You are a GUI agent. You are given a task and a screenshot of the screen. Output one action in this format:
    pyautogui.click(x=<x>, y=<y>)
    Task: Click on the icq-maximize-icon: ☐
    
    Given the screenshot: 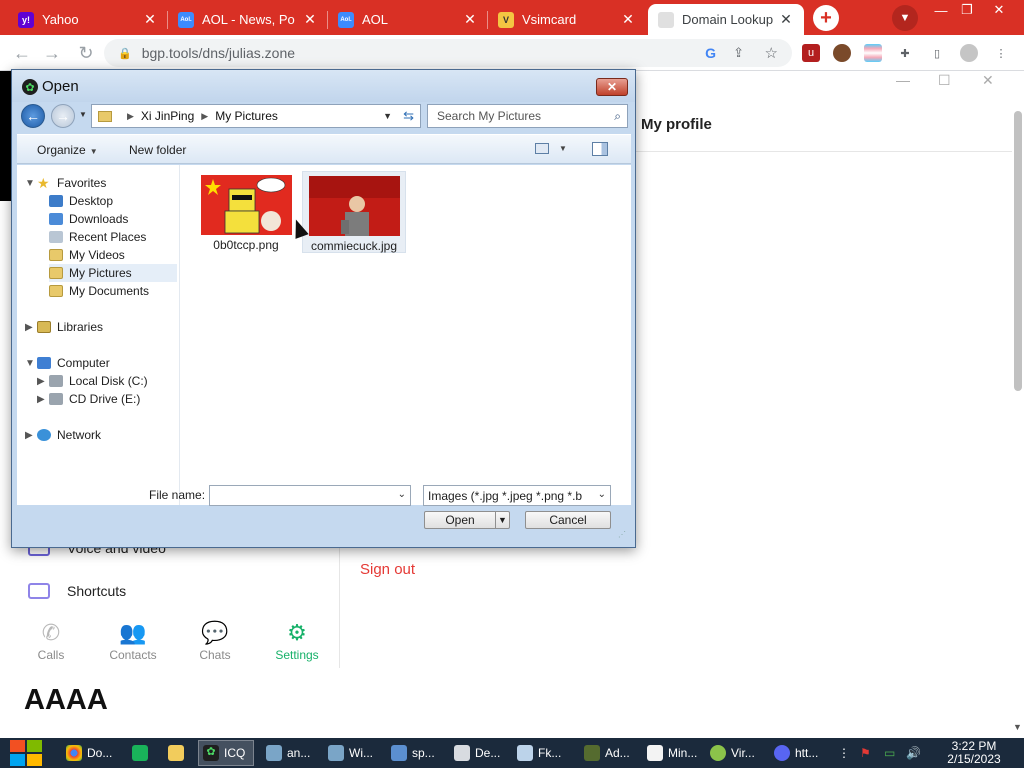 What is the action you would take?
    pyautogui.click(x=944, y=80)
    